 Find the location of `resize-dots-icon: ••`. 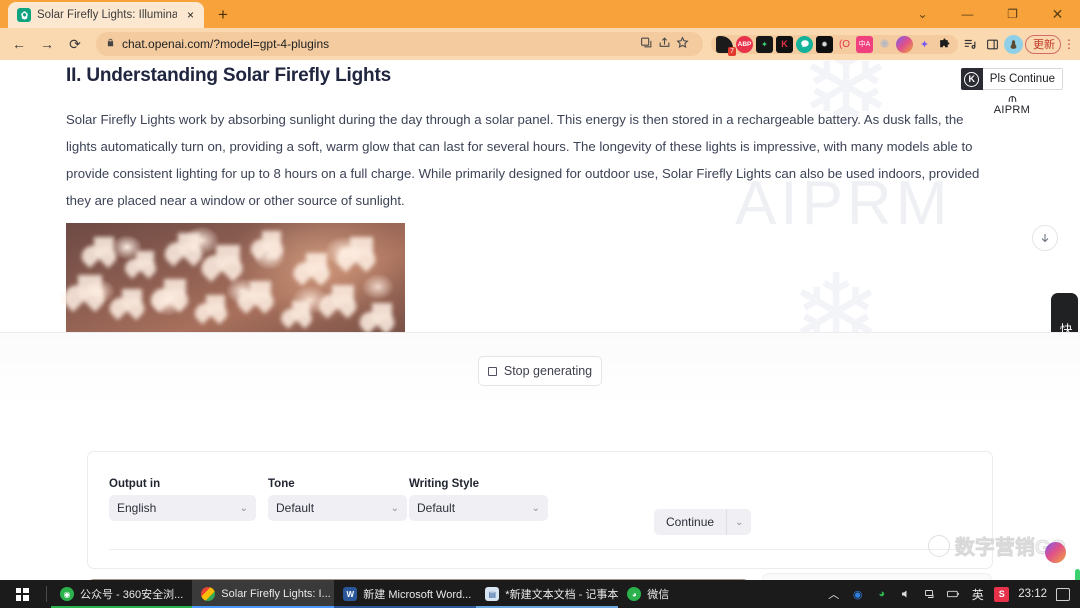

resize-dots-icon: •• is located at coordinates (965, 554).